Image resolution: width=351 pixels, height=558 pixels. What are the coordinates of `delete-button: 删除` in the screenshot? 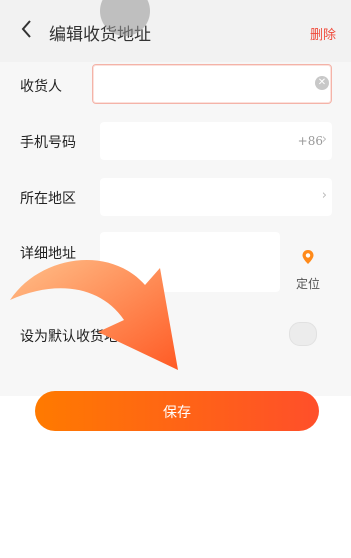 It's located at (323, 33).